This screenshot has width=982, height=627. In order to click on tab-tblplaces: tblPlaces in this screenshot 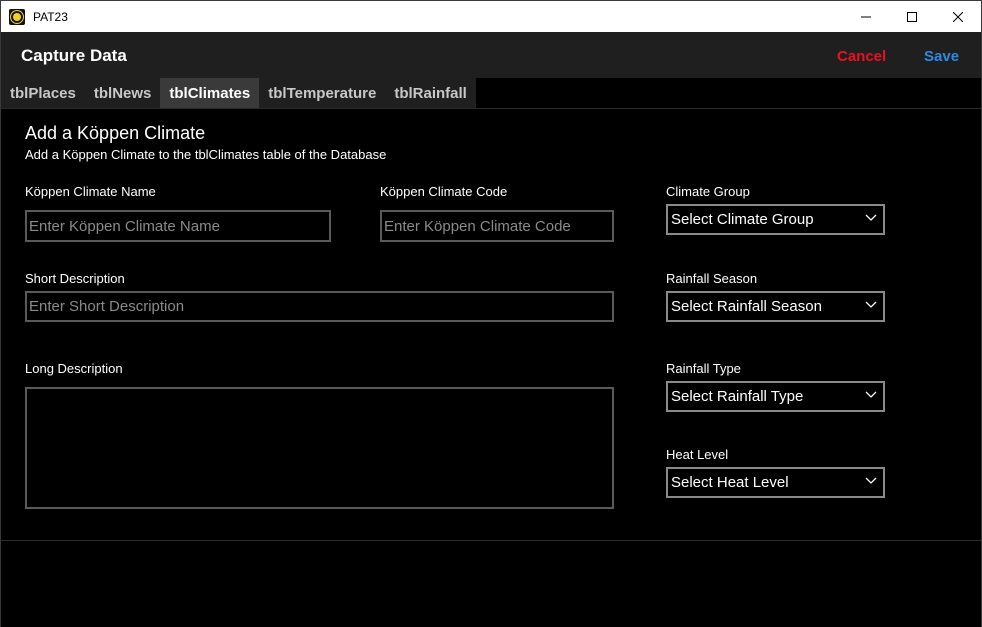, I will do `click(43, 93)`.